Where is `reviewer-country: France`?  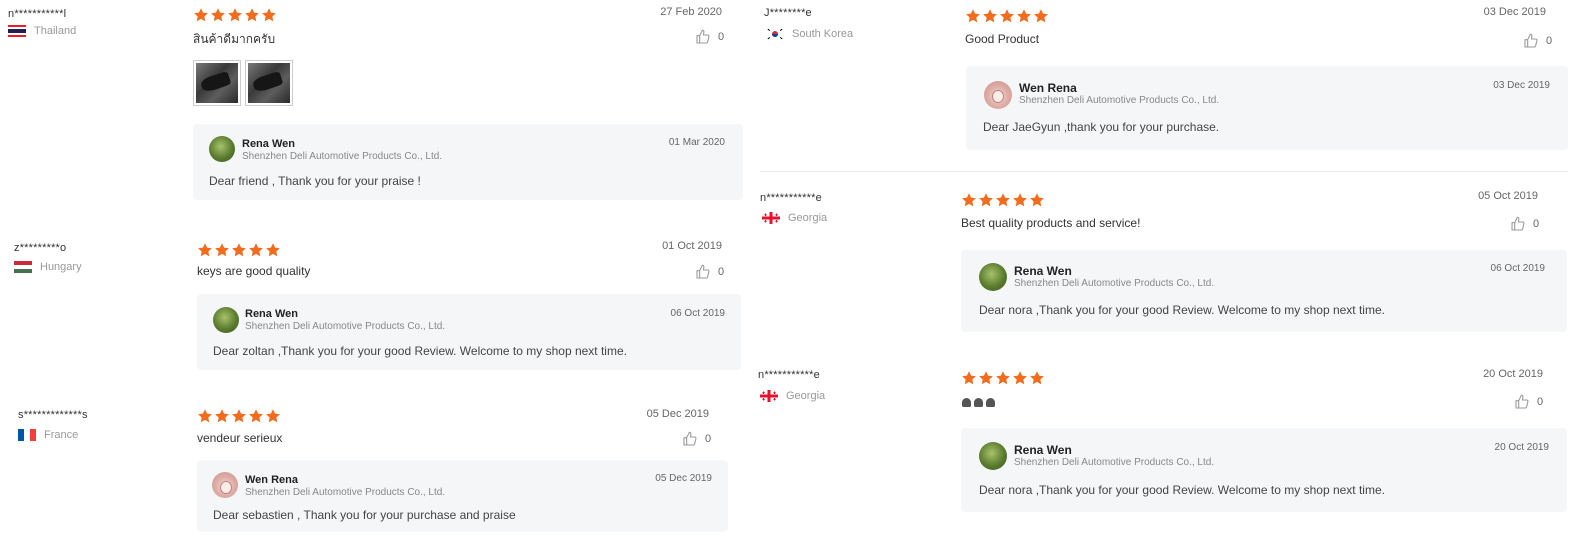
reviewer-country: France is located at coordinates (48, 435).